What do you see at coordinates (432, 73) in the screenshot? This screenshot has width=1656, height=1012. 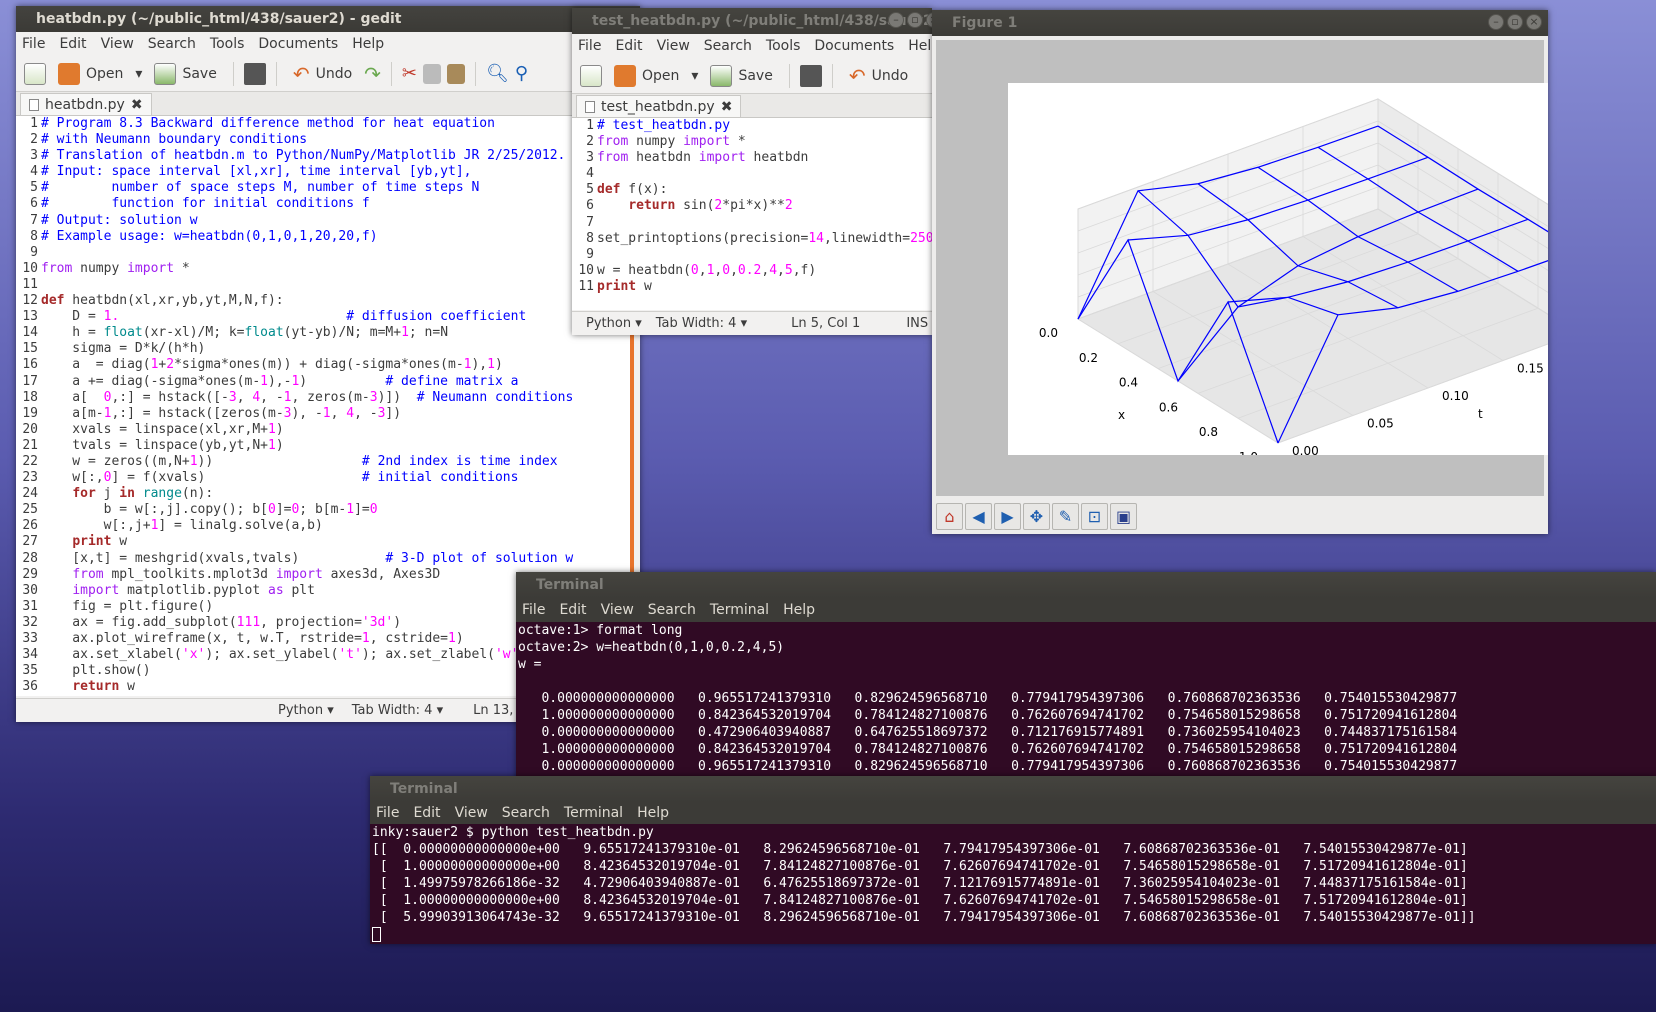 I see `copy-icon` at bounding box center [432, 73].